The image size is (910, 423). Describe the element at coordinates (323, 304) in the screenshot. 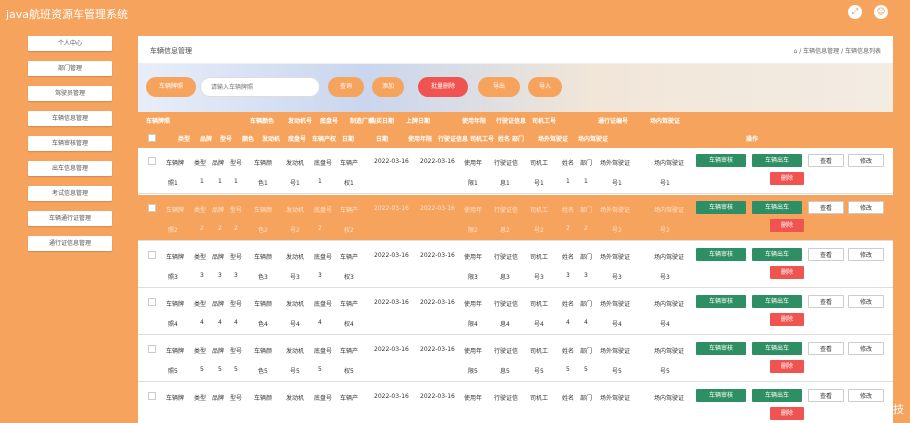

I see `table-cell: 底盘号` at that location.